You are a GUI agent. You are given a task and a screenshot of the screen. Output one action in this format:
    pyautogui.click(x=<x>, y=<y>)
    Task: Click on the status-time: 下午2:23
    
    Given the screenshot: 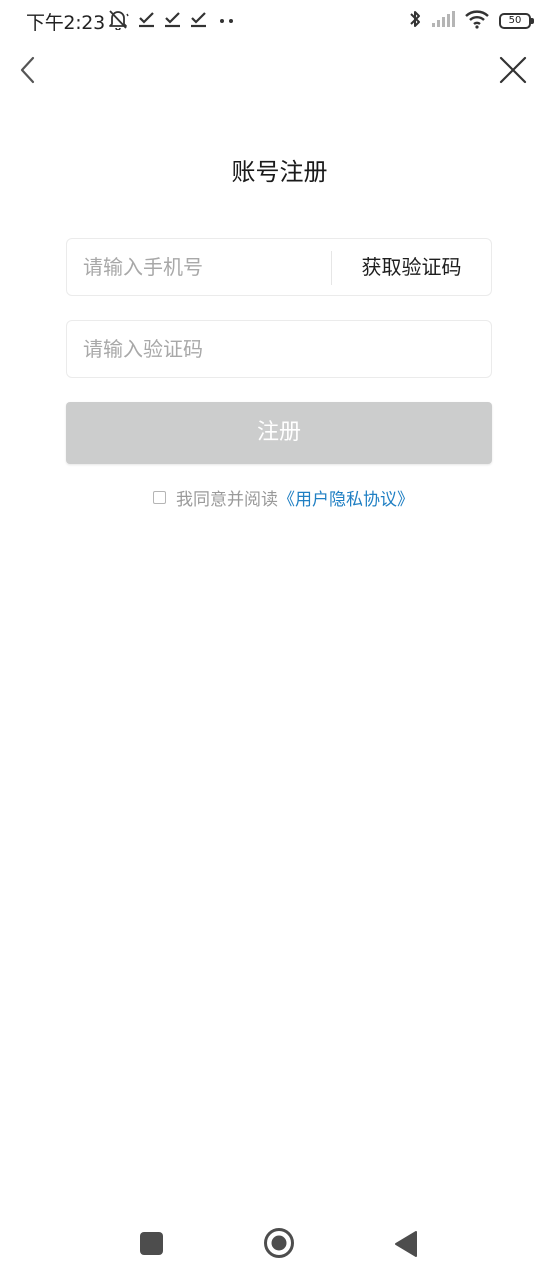 What is the action you would take?
    pyautogui.click(x=65, y=23)
    